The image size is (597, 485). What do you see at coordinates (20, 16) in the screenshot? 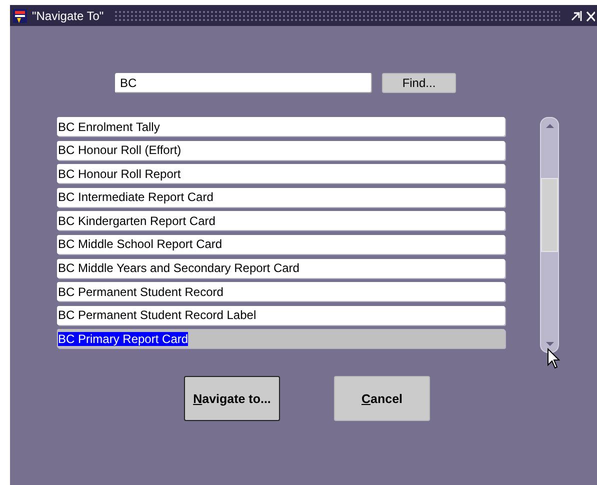
I see `app-icon` at bounding box center [20, 16].